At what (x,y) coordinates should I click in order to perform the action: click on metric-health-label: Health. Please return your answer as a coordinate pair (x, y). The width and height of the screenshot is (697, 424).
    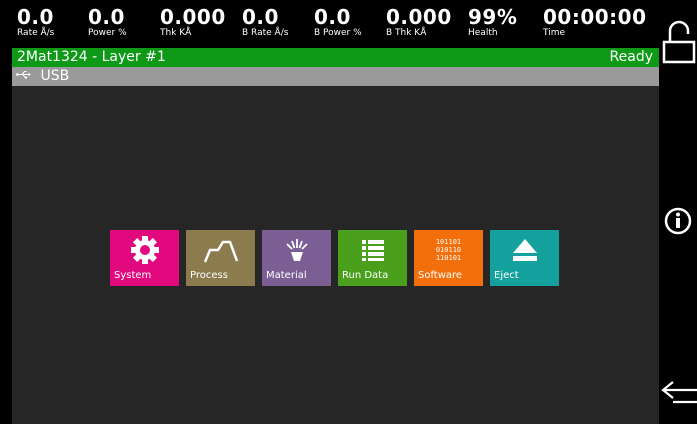
    Looking at the image, I should click on (483, 33).